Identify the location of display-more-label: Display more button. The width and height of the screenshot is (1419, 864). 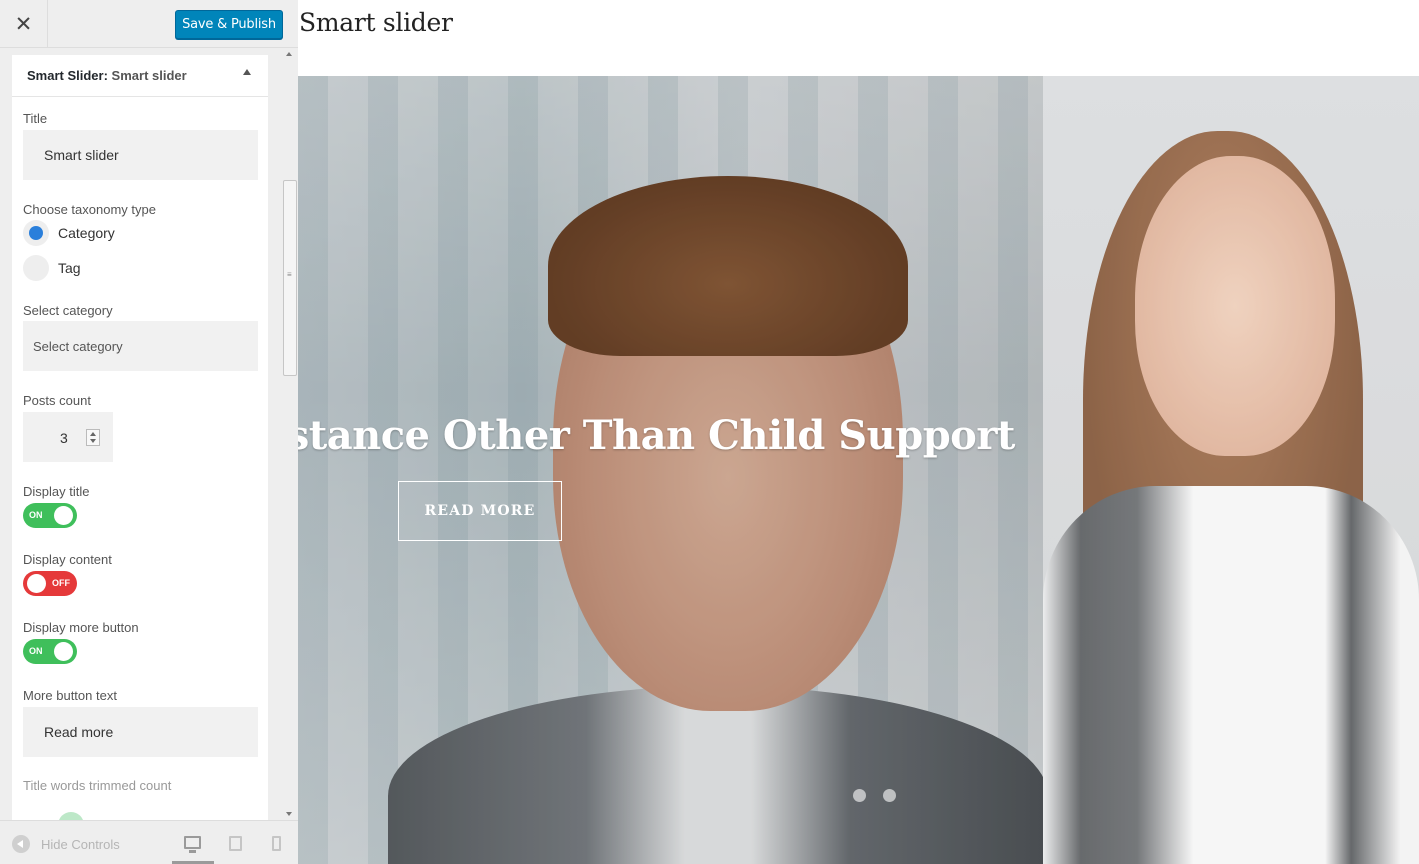
(81, 627).